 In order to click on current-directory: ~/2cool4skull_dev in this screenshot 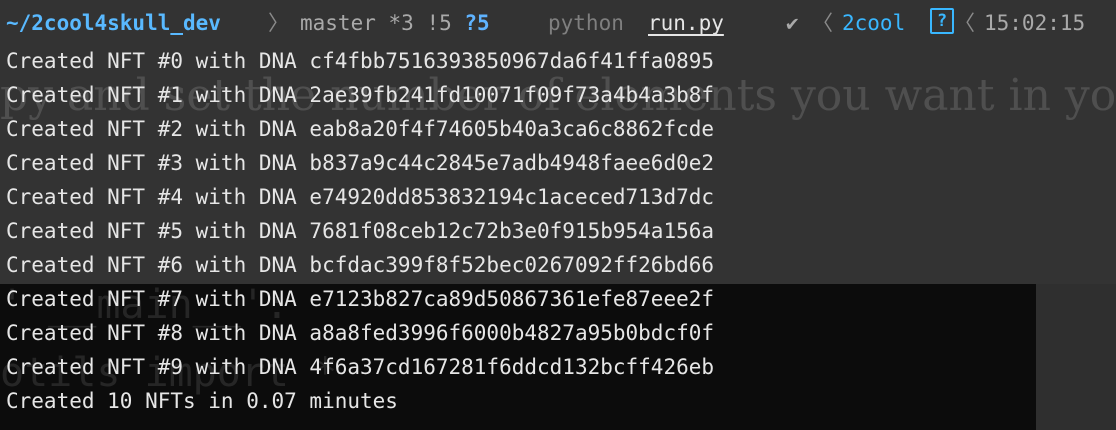, I will do `click(113, 23)`.